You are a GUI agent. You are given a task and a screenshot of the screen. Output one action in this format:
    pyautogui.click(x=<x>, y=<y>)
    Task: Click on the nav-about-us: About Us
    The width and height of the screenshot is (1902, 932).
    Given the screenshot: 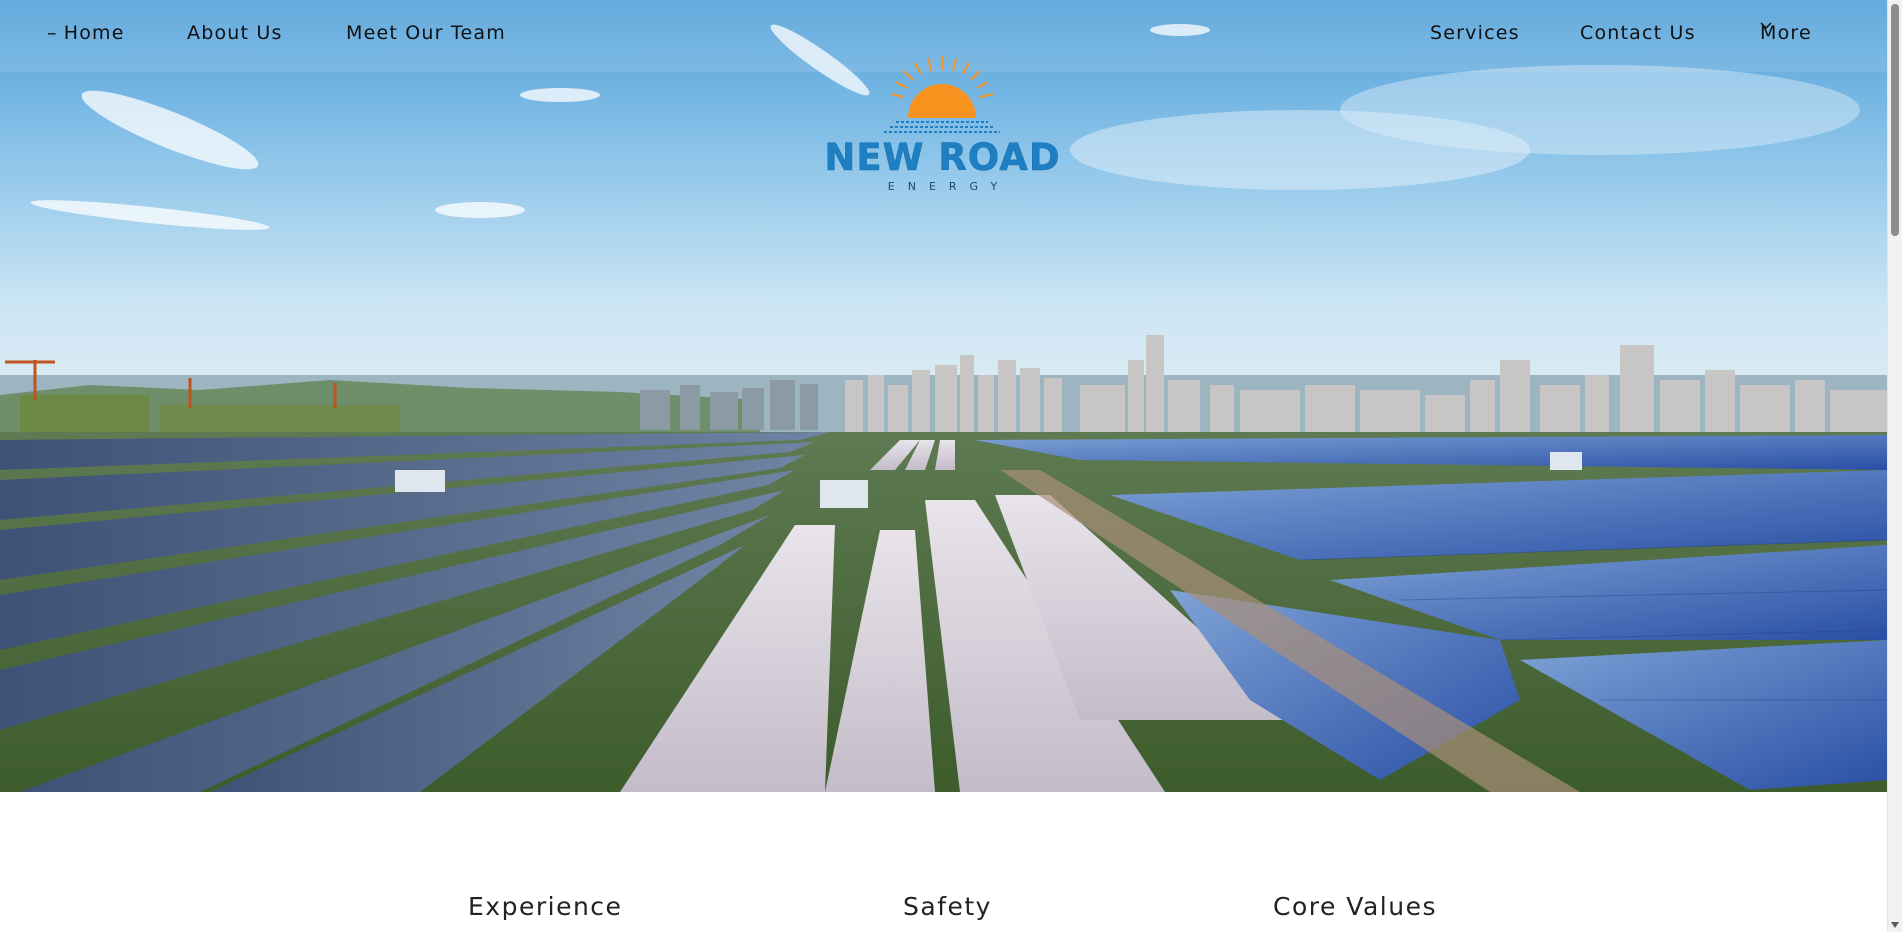 What is the action you would take?
    pyautogui.click(x=235, y=33)
    